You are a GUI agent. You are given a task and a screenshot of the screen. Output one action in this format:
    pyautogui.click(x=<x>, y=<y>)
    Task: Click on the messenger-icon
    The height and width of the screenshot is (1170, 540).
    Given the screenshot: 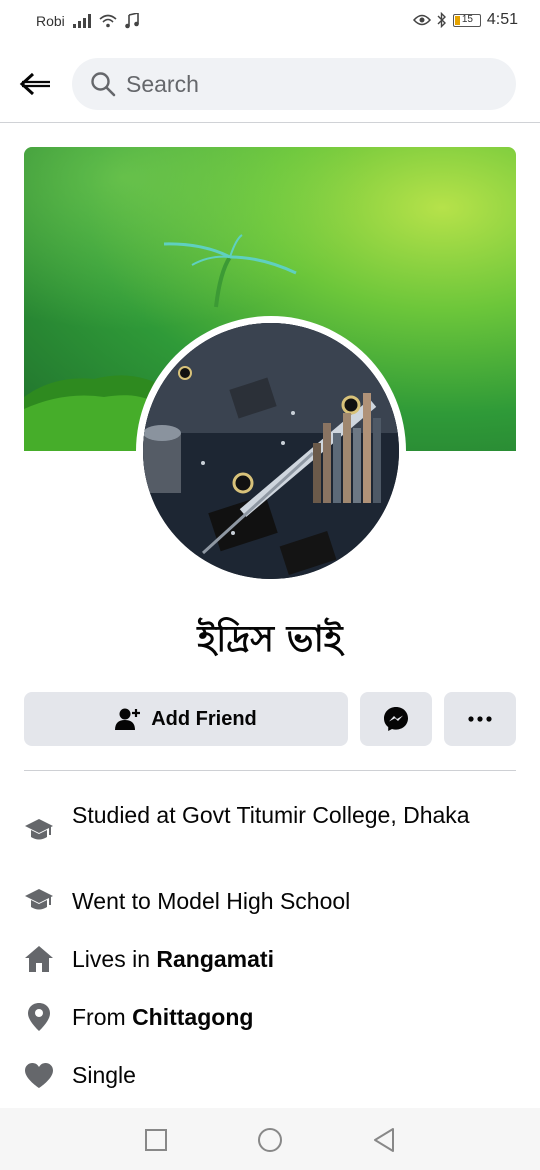 What is the action you would take?
    pyautogui.click(x=396, y=719)
    